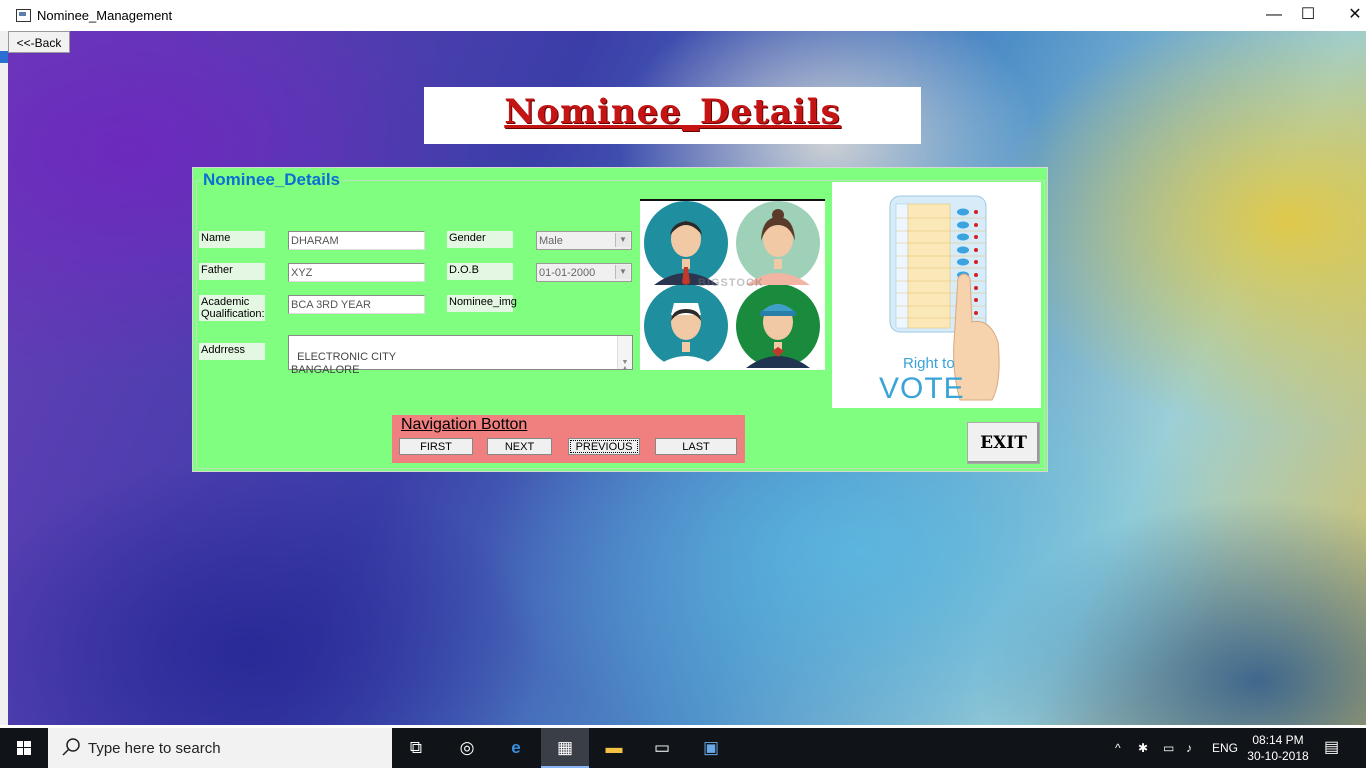 The height and width of the screenshot is (768, 1366). Describe the element at coordinates (1308, 15) in the screenshot. I see `maximize-button: ☐` at that location.